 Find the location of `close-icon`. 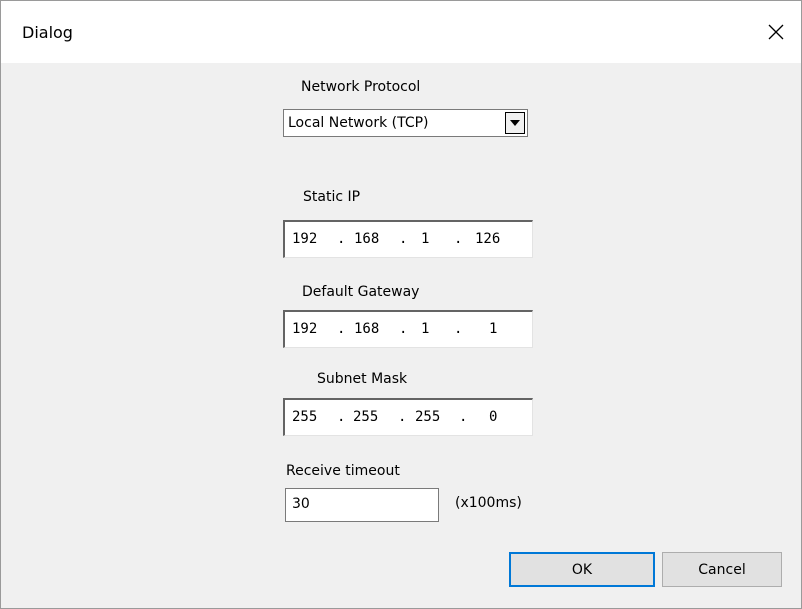

close-icon is located at coordinates (776, 32).